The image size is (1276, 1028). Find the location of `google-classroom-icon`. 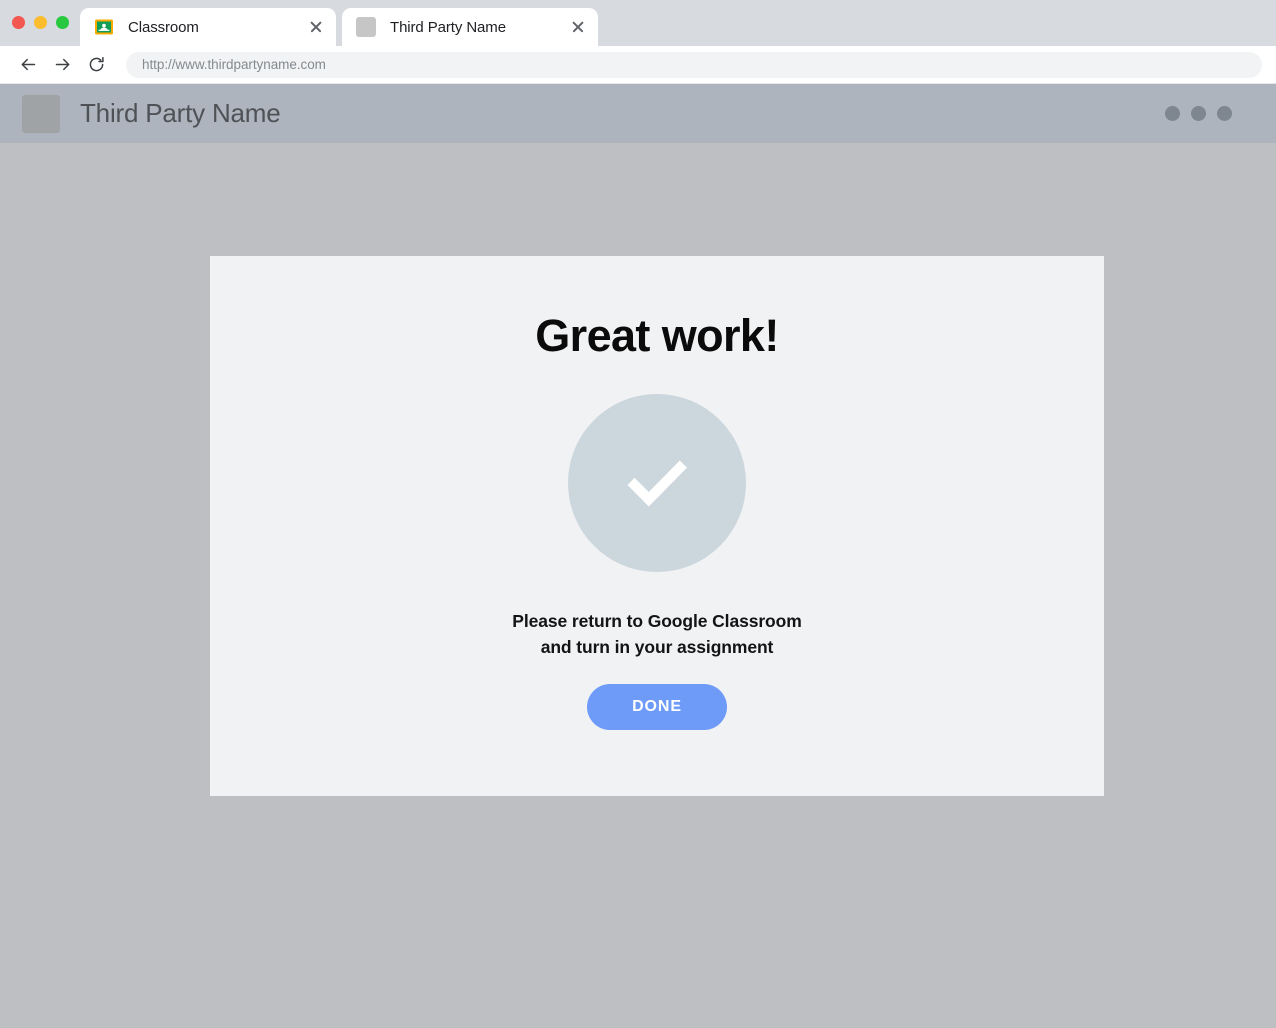

google-classroom-icon is located at coordinates (104, 27).